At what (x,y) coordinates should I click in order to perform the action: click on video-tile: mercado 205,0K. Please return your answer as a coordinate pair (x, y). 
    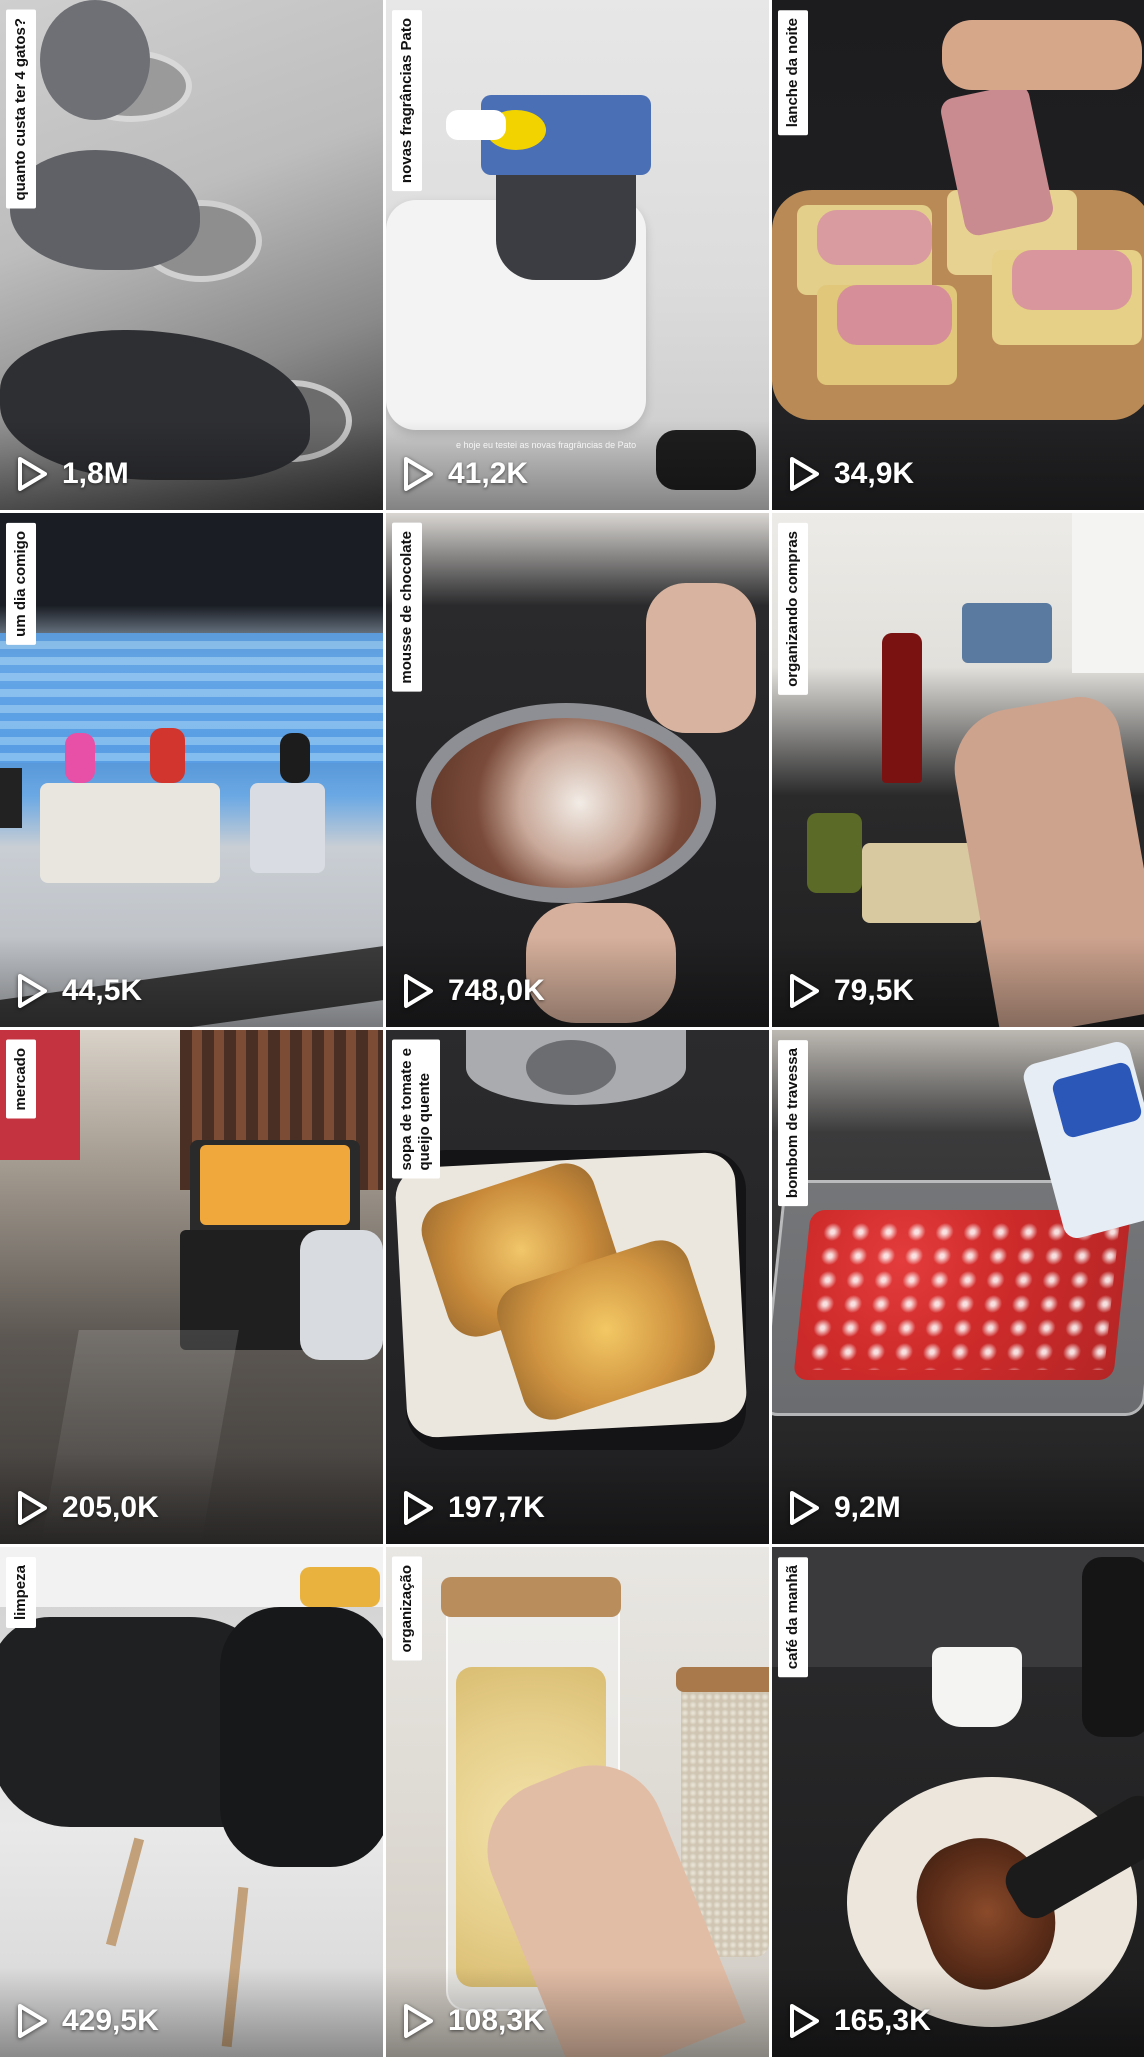
    Looking at the image, I should click on (191, 1287).